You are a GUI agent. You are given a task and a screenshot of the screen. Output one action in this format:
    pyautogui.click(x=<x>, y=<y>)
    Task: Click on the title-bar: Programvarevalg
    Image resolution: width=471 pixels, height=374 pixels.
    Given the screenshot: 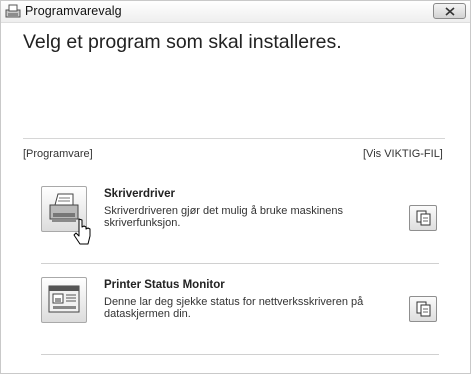 What is the action you would take?
    pyautogui.click(x=235, y=12)
    